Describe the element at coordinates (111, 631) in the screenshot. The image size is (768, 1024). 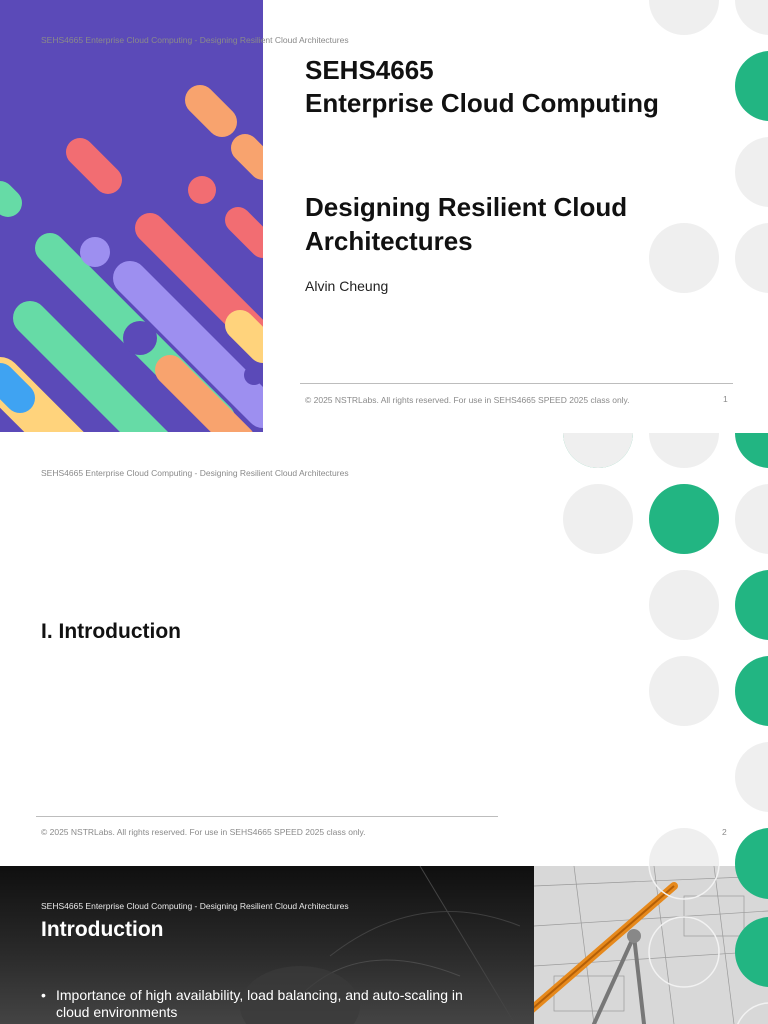
I see `section-title: I. Introduction` at that location.